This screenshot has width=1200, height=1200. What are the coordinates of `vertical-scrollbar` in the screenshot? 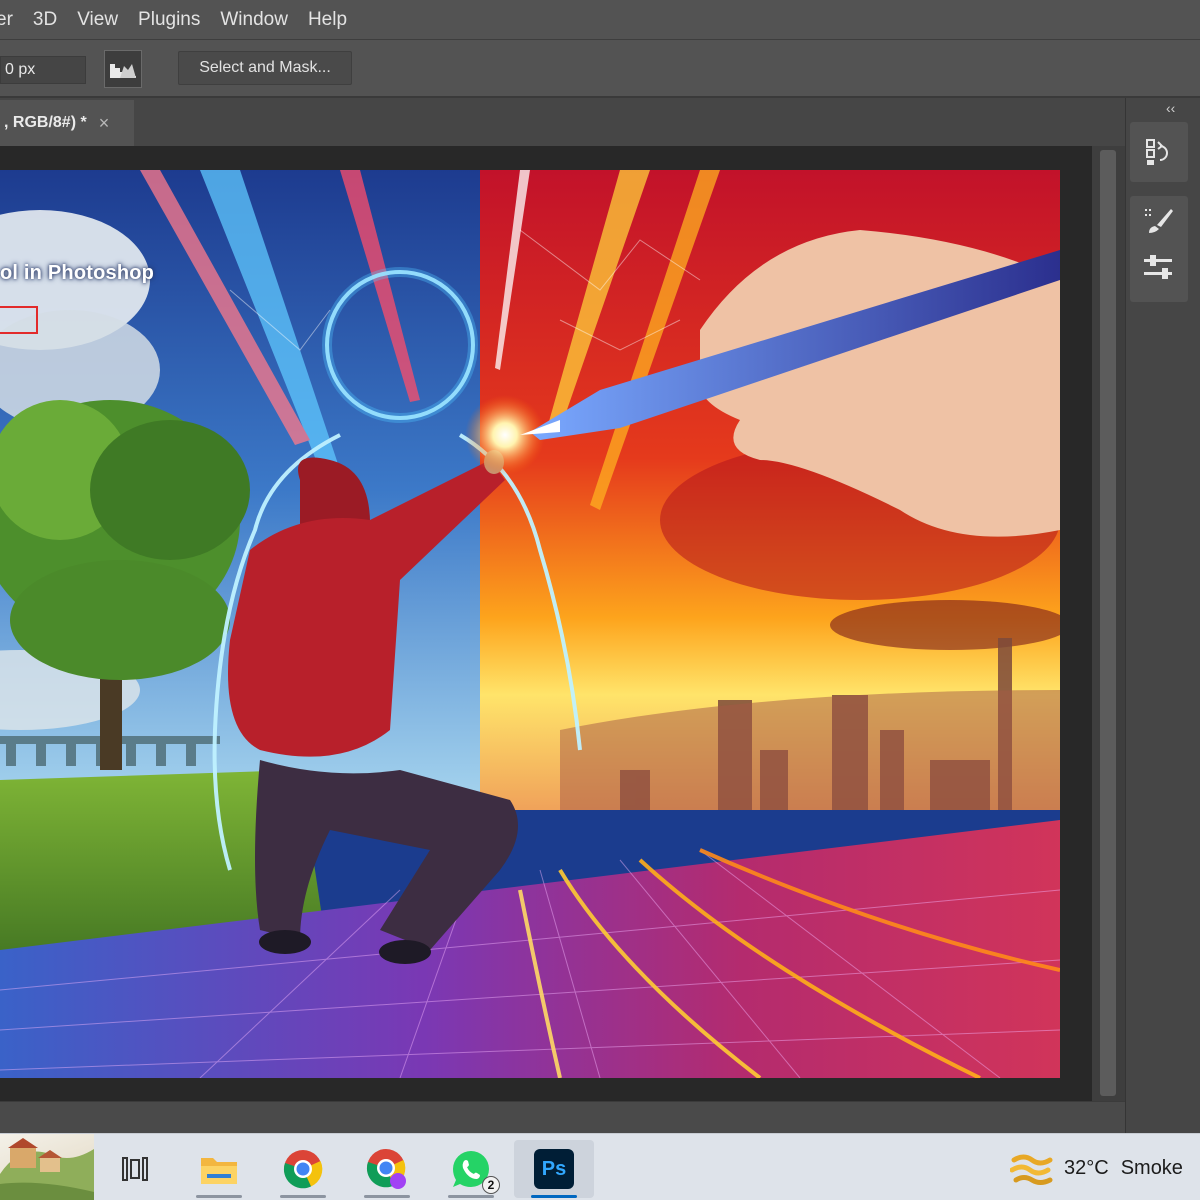 It's located at (1108, 623).